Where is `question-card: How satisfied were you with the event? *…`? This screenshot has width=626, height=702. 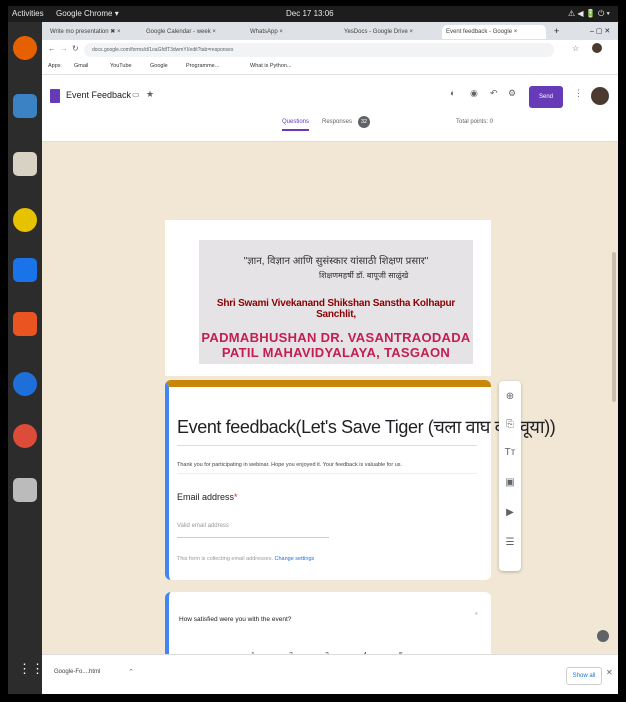
question-card: How satisfied were you with the event? *… is located at coordinates (328, 627).